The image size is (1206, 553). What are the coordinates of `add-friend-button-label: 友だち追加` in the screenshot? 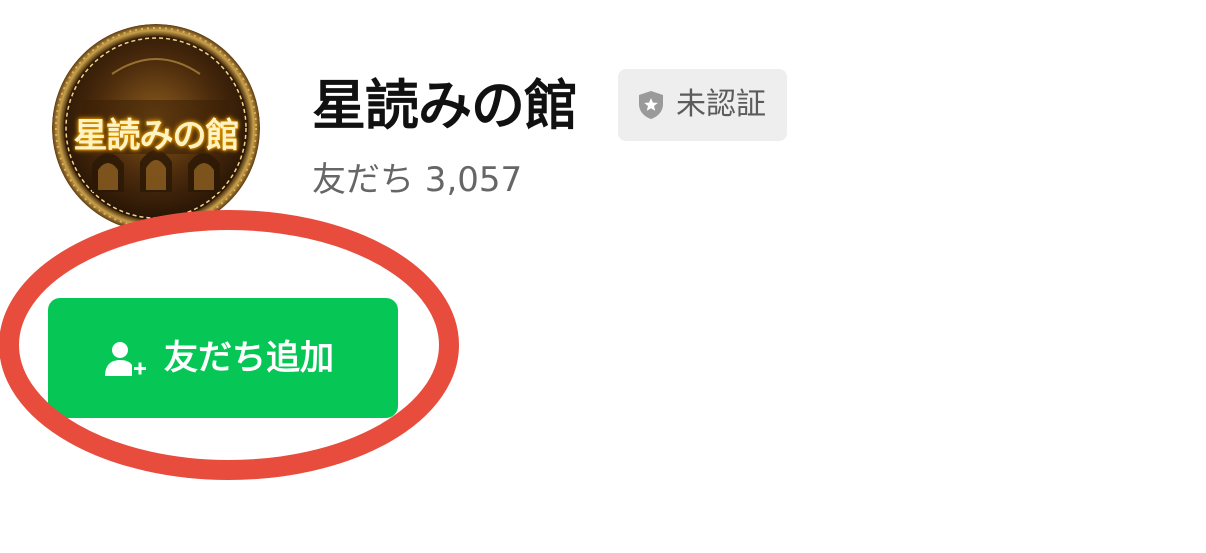 It's located at (249, 358).